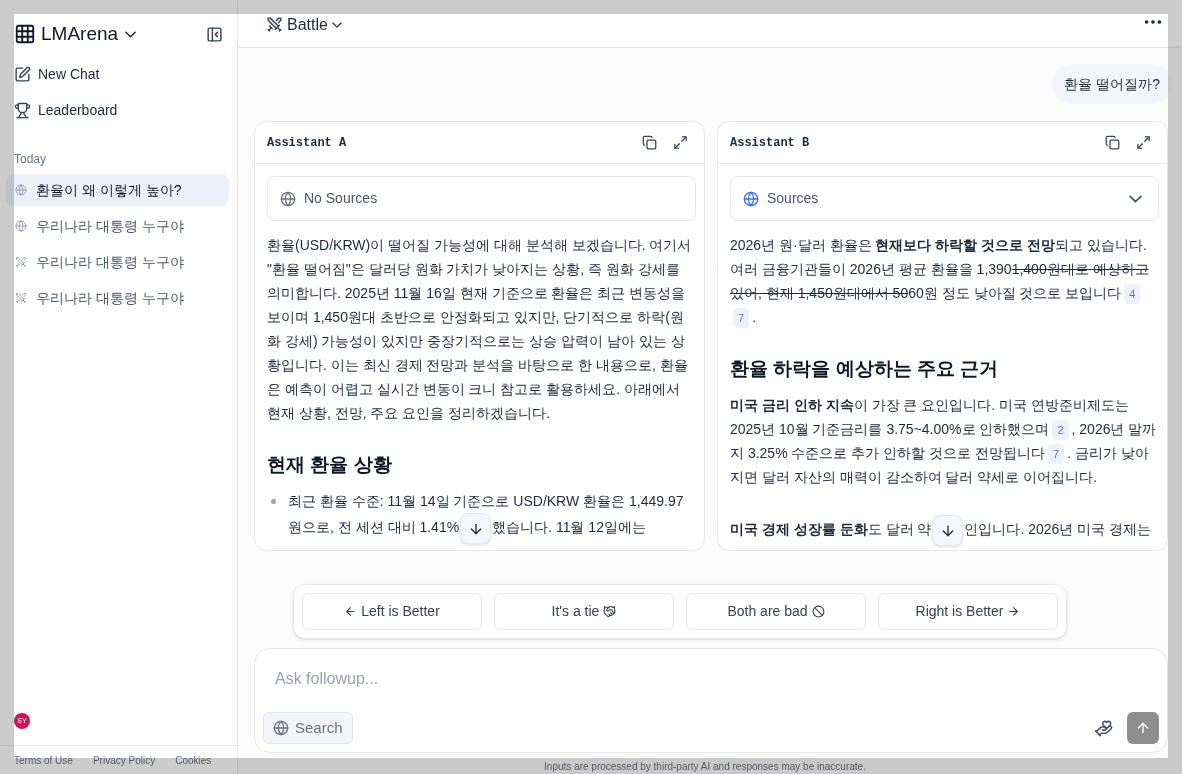 This screenshot has height=774, width=1182. I want to click on brand-name: LMArena, so click(80, 34).